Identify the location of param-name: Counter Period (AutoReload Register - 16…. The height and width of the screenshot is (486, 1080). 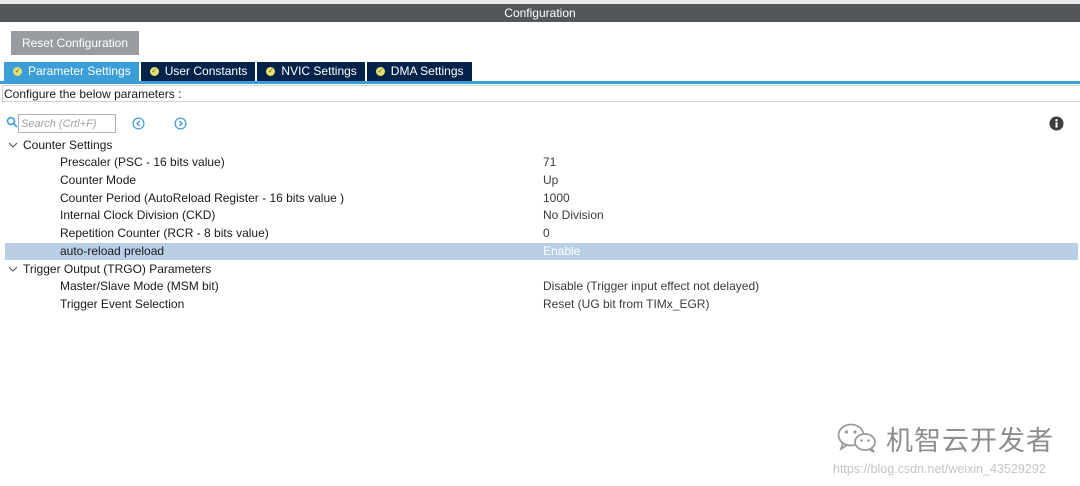
(202, 198).